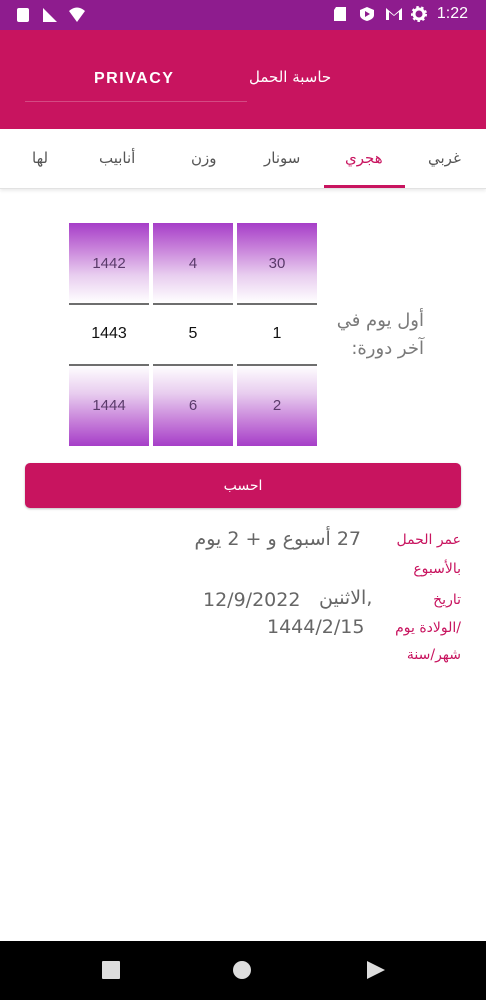 This screenshot has width=486, height=1000. What do you see at coordinates (252, 600) in the screenshot?
I see `due-date-gregorian: 12/9/2022` at bounding box center [252, 600].